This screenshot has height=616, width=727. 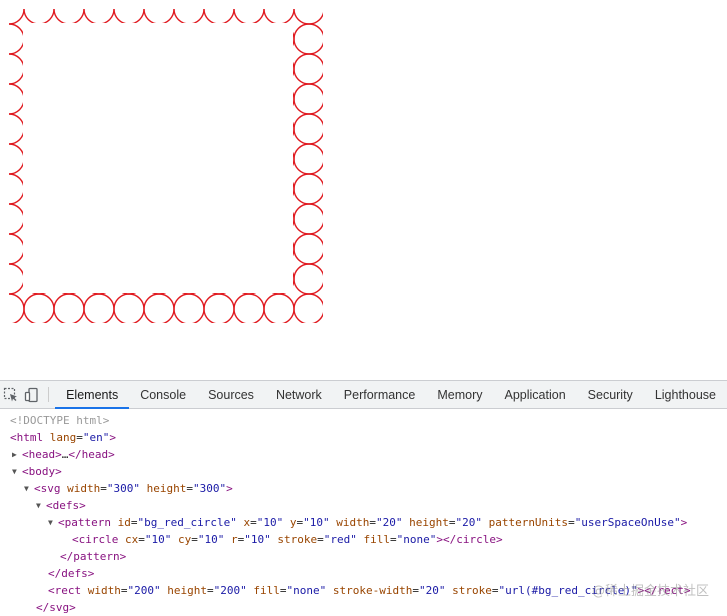 What do you see at coordinates (372, 590) in the screenshot?
I see `attr-name: stroke-width` at bounding box center [372, 590].